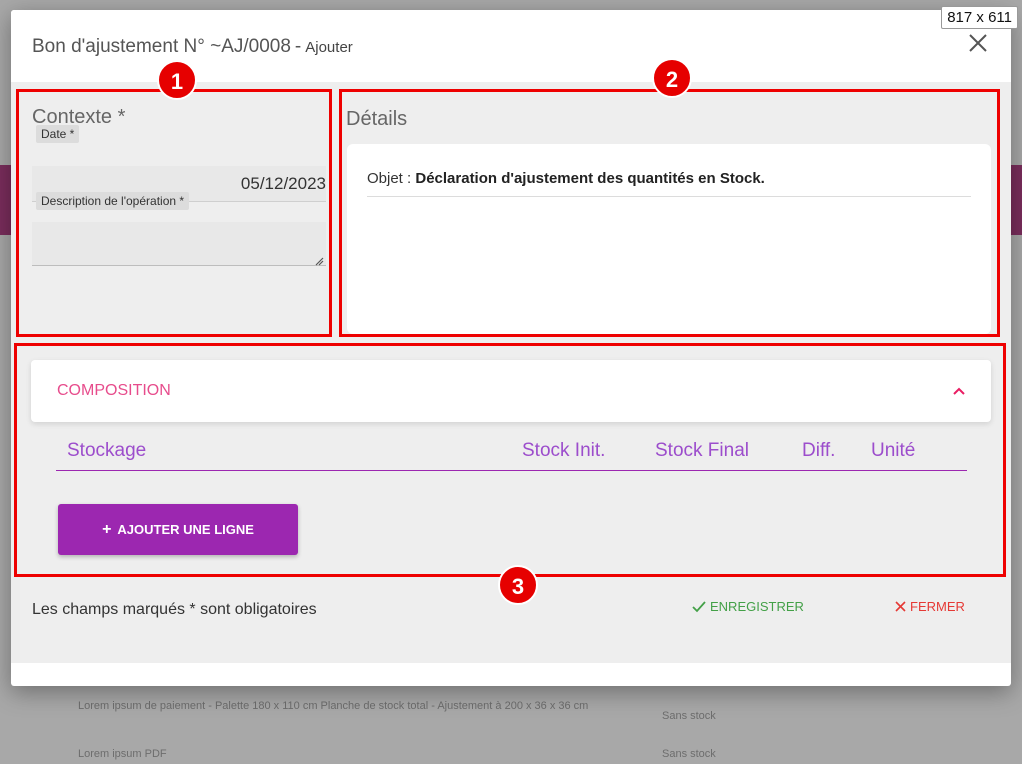 The image size is (1022, 764). I want to click on close-button: FERMER, so click(930, 606).